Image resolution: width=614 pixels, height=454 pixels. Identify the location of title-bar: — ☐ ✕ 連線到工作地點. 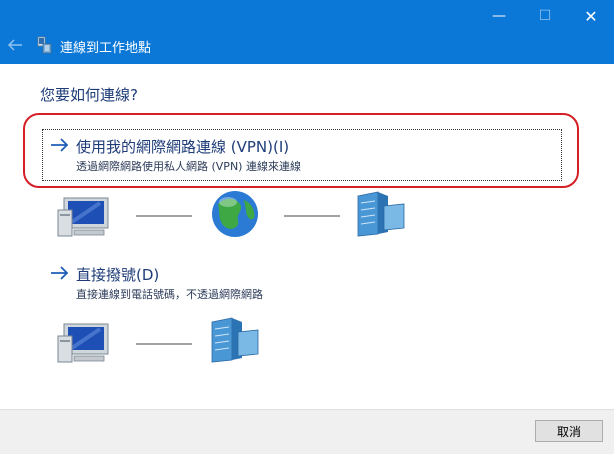
(307, 32).